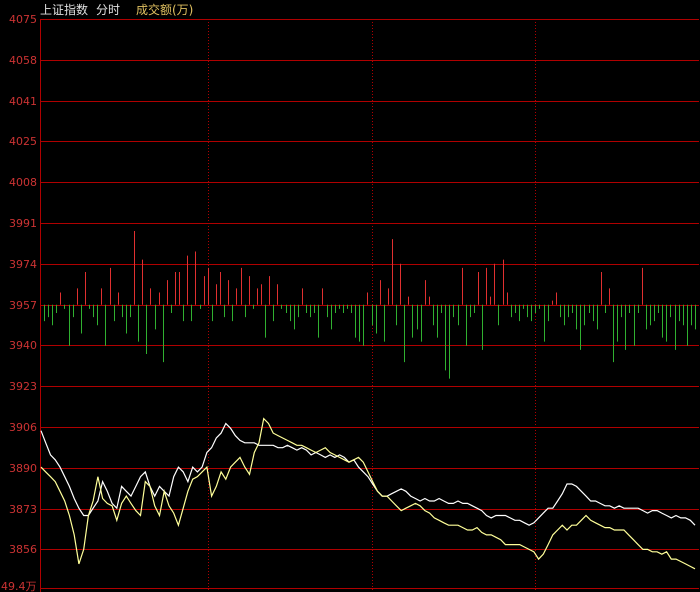 The width and height of the screenshot is (700, 592). I want to click on y-tick-label: 3873, so click(23, 509).